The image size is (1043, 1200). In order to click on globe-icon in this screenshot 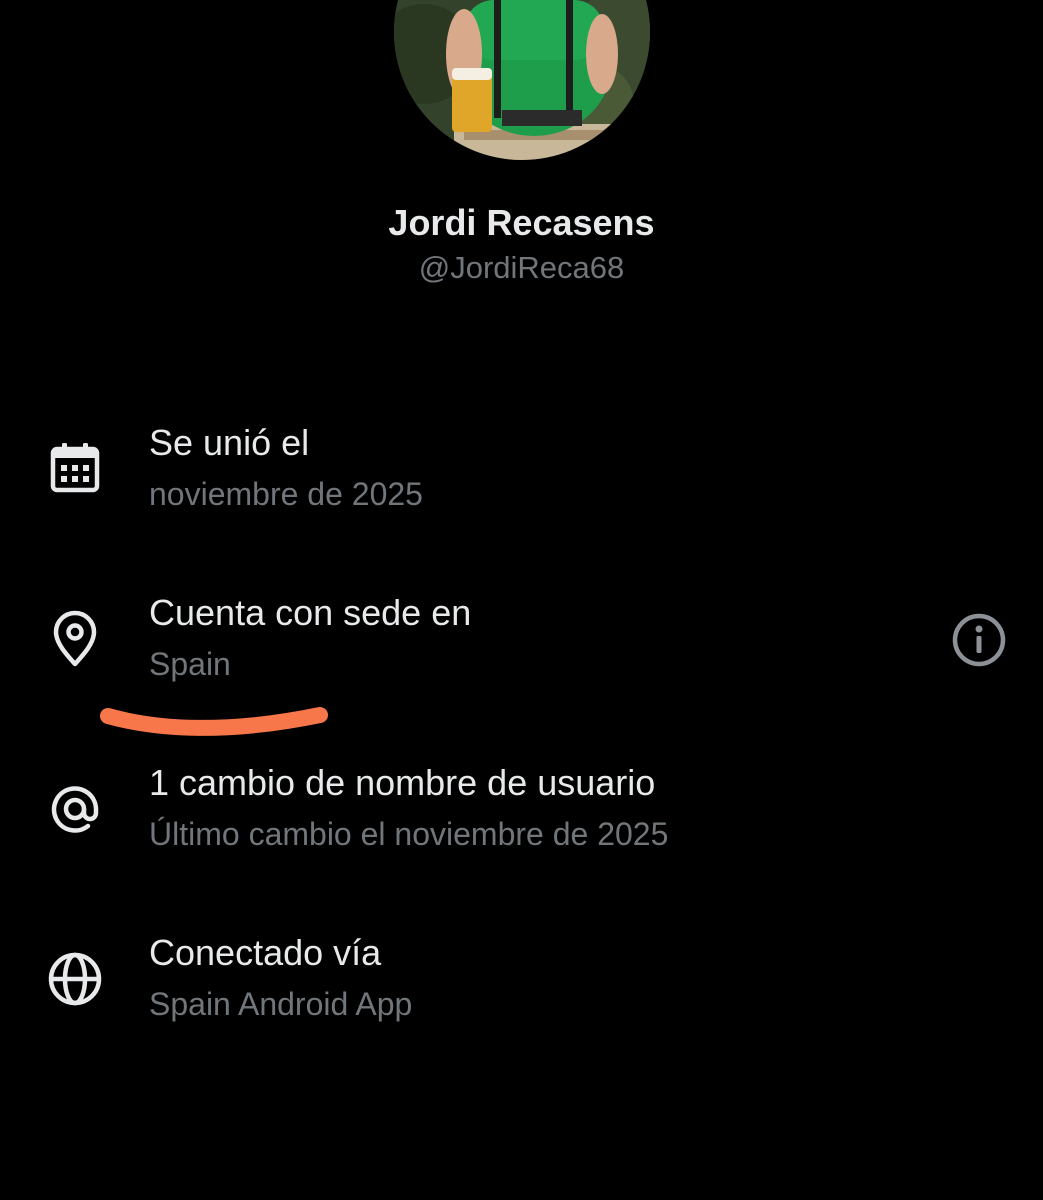, I will do `click(75, 979)`.